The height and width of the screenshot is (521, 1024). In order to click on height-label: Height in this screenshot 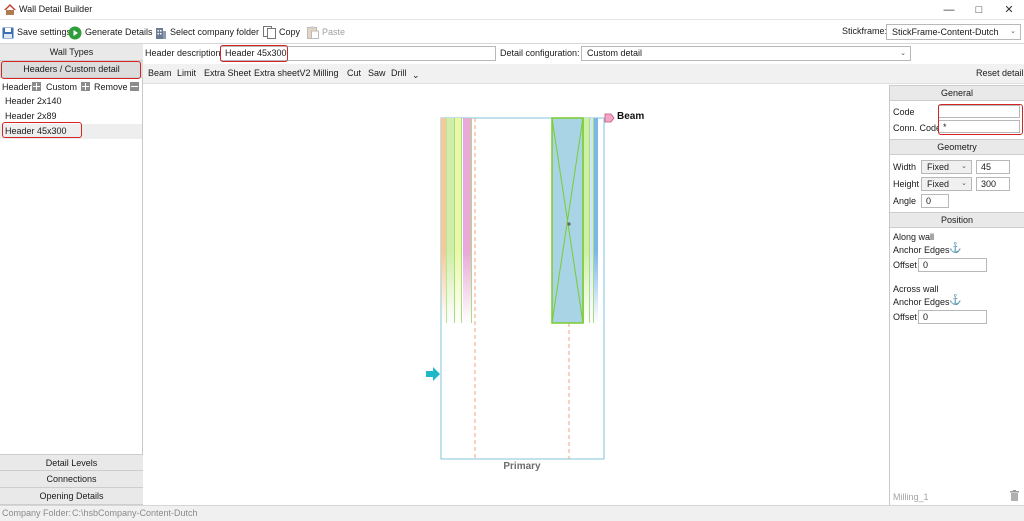, I will do `click(906, 184)`.